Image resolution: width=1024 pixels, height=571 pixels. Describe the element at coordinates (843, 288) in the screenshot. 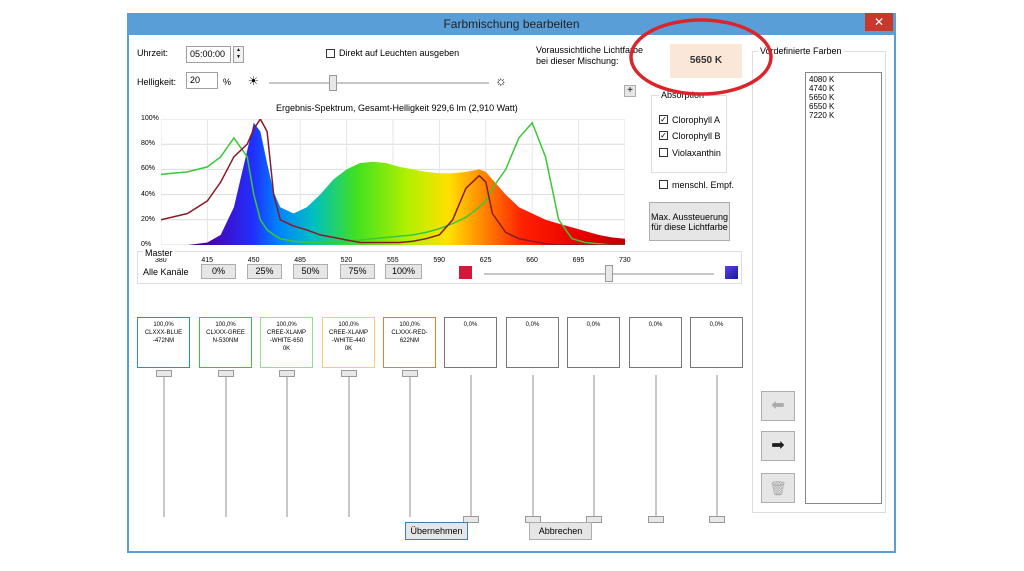

I see `predefined-list: 4080 K 4740 K 5650 K 6550 K 7220 K` at that location.